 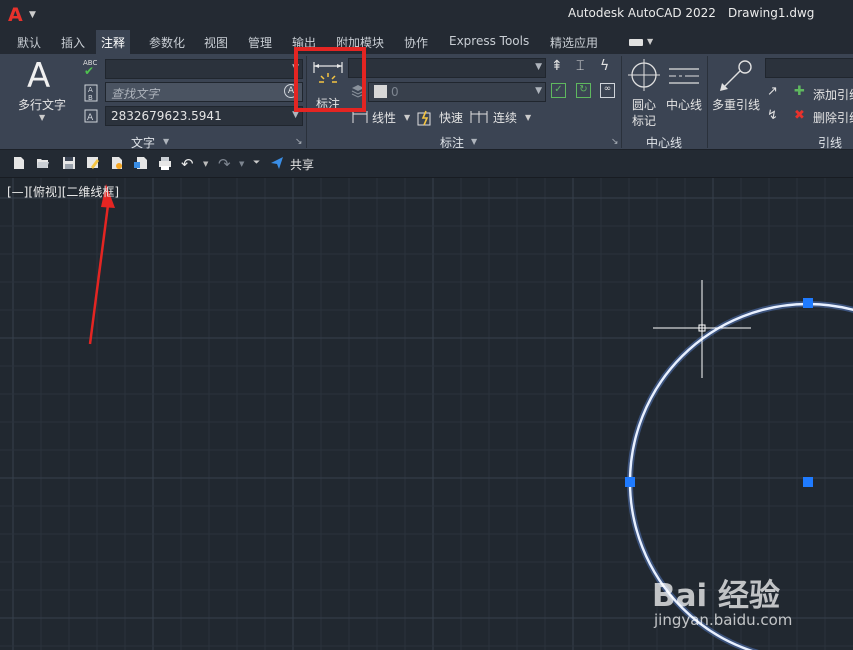 What do you see at coordinates (360, 117) in the screenshot?
I see `linear-dimension-icon` at bounding box center [360, 117].